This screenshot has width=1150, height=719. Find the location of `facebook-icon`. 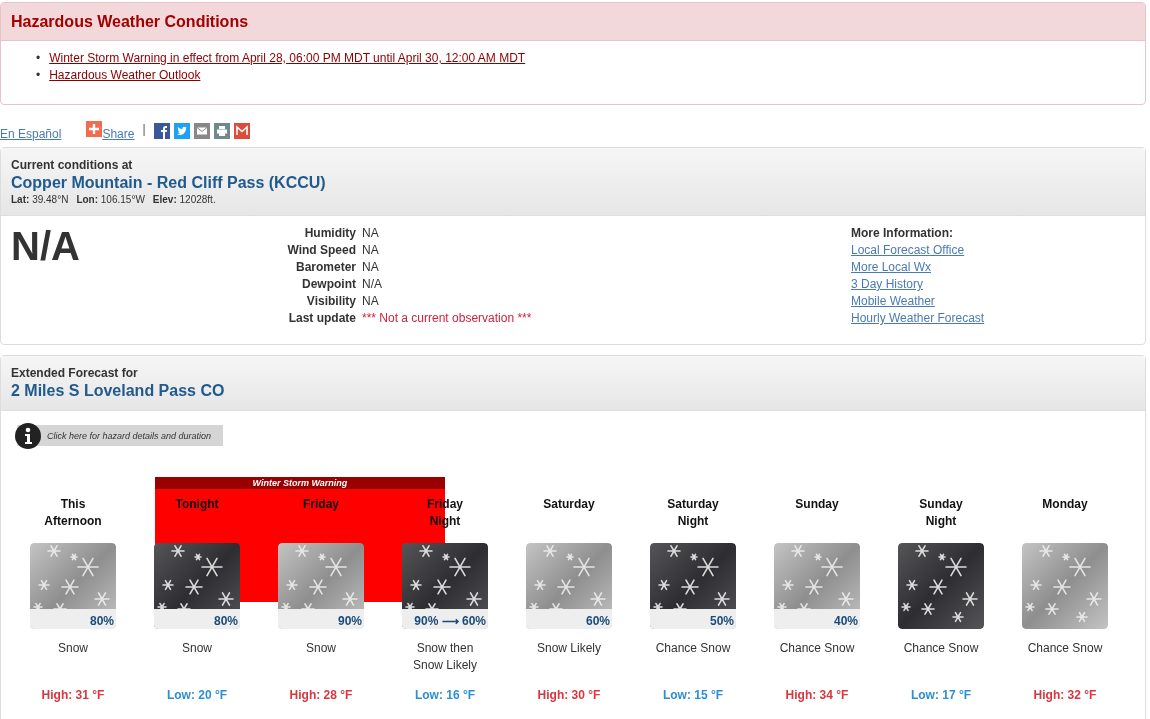

facebook-icon is located at coordinates (161, 131).